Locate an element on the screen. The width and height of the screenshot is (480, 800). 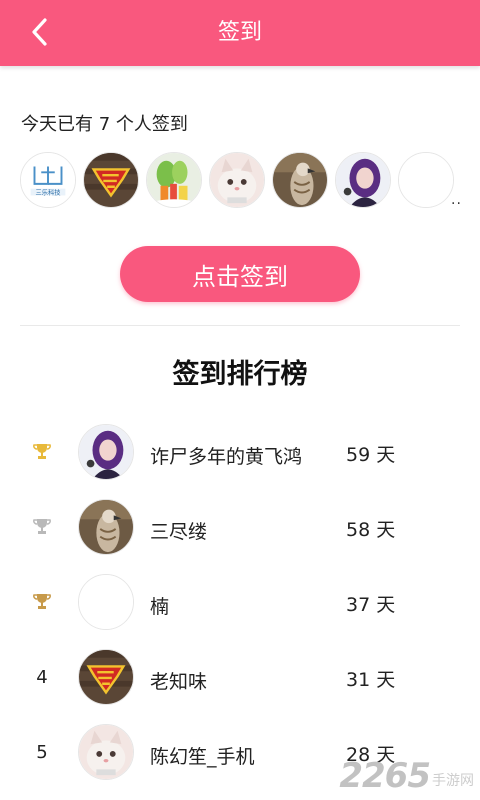
user-name: 三尽缕 is located at coordinates (179, 532).